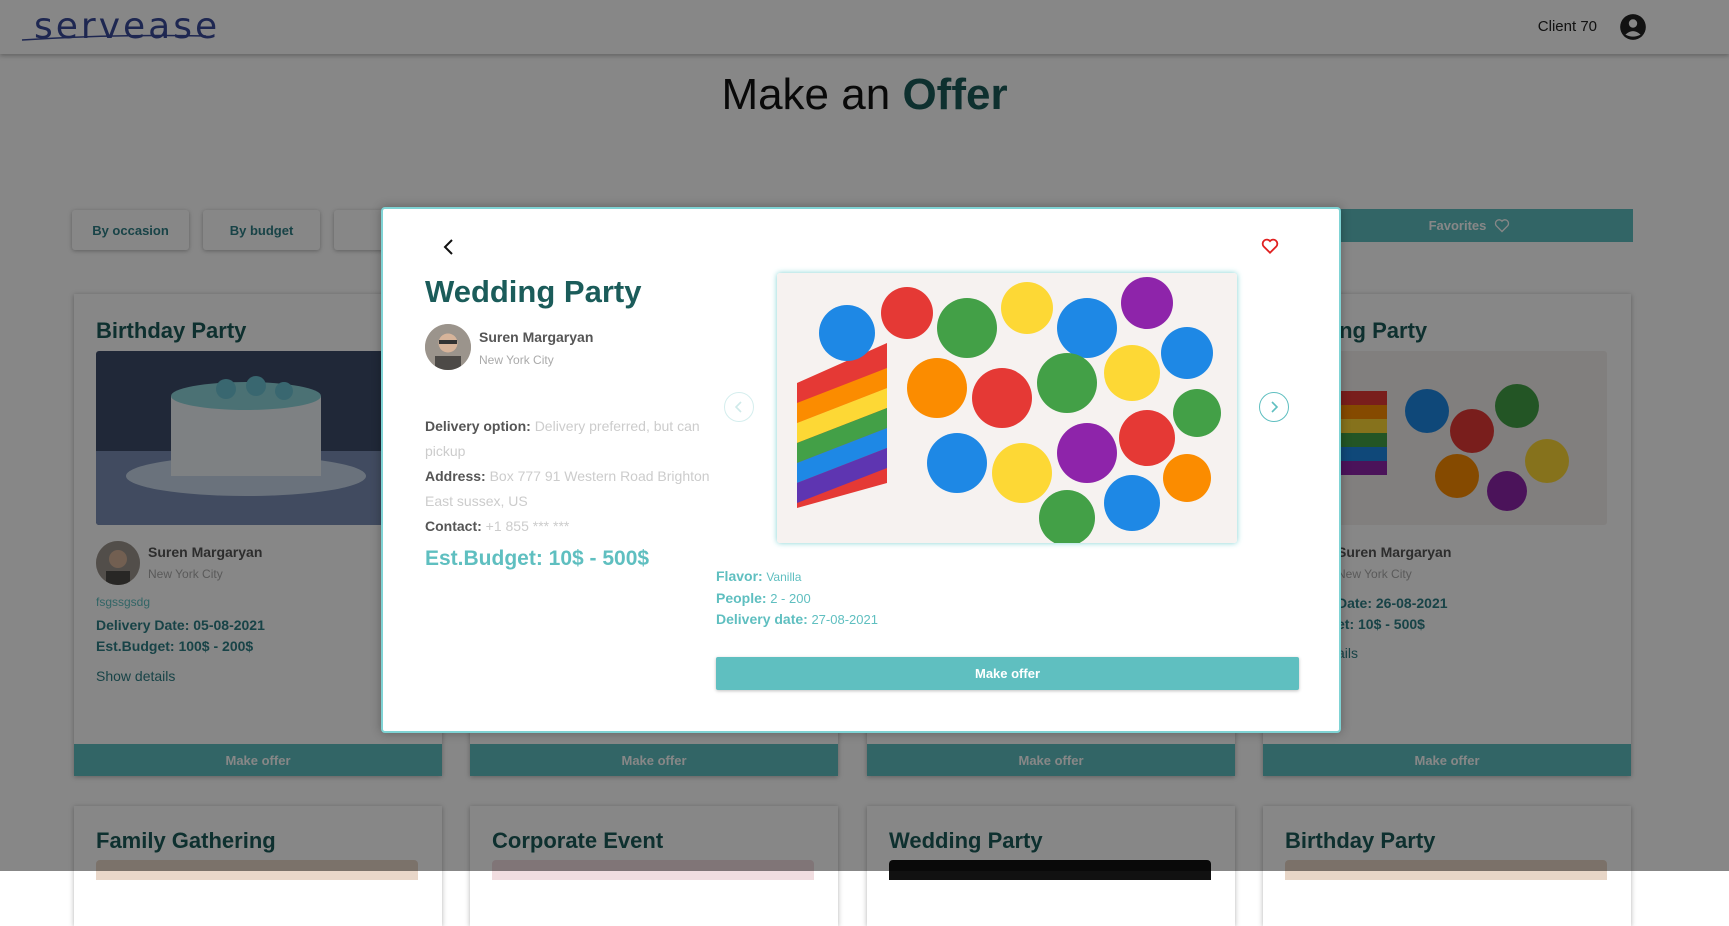 Image resolution: width=1729 pixels, height=926 pixels. What do you see at coordinates (536, 337) in the screenshot?
I see `author-name: Suren Margaryan` at bounding box center [536, 337].